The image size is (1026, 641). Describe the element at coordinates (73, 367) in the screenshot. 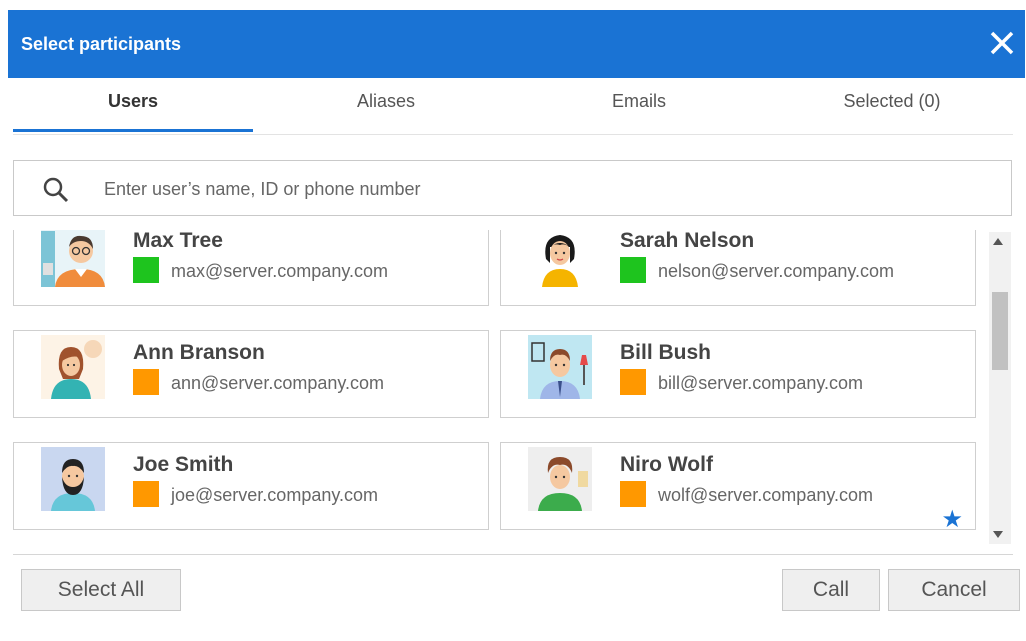

I see `woman-avatar` at that location.